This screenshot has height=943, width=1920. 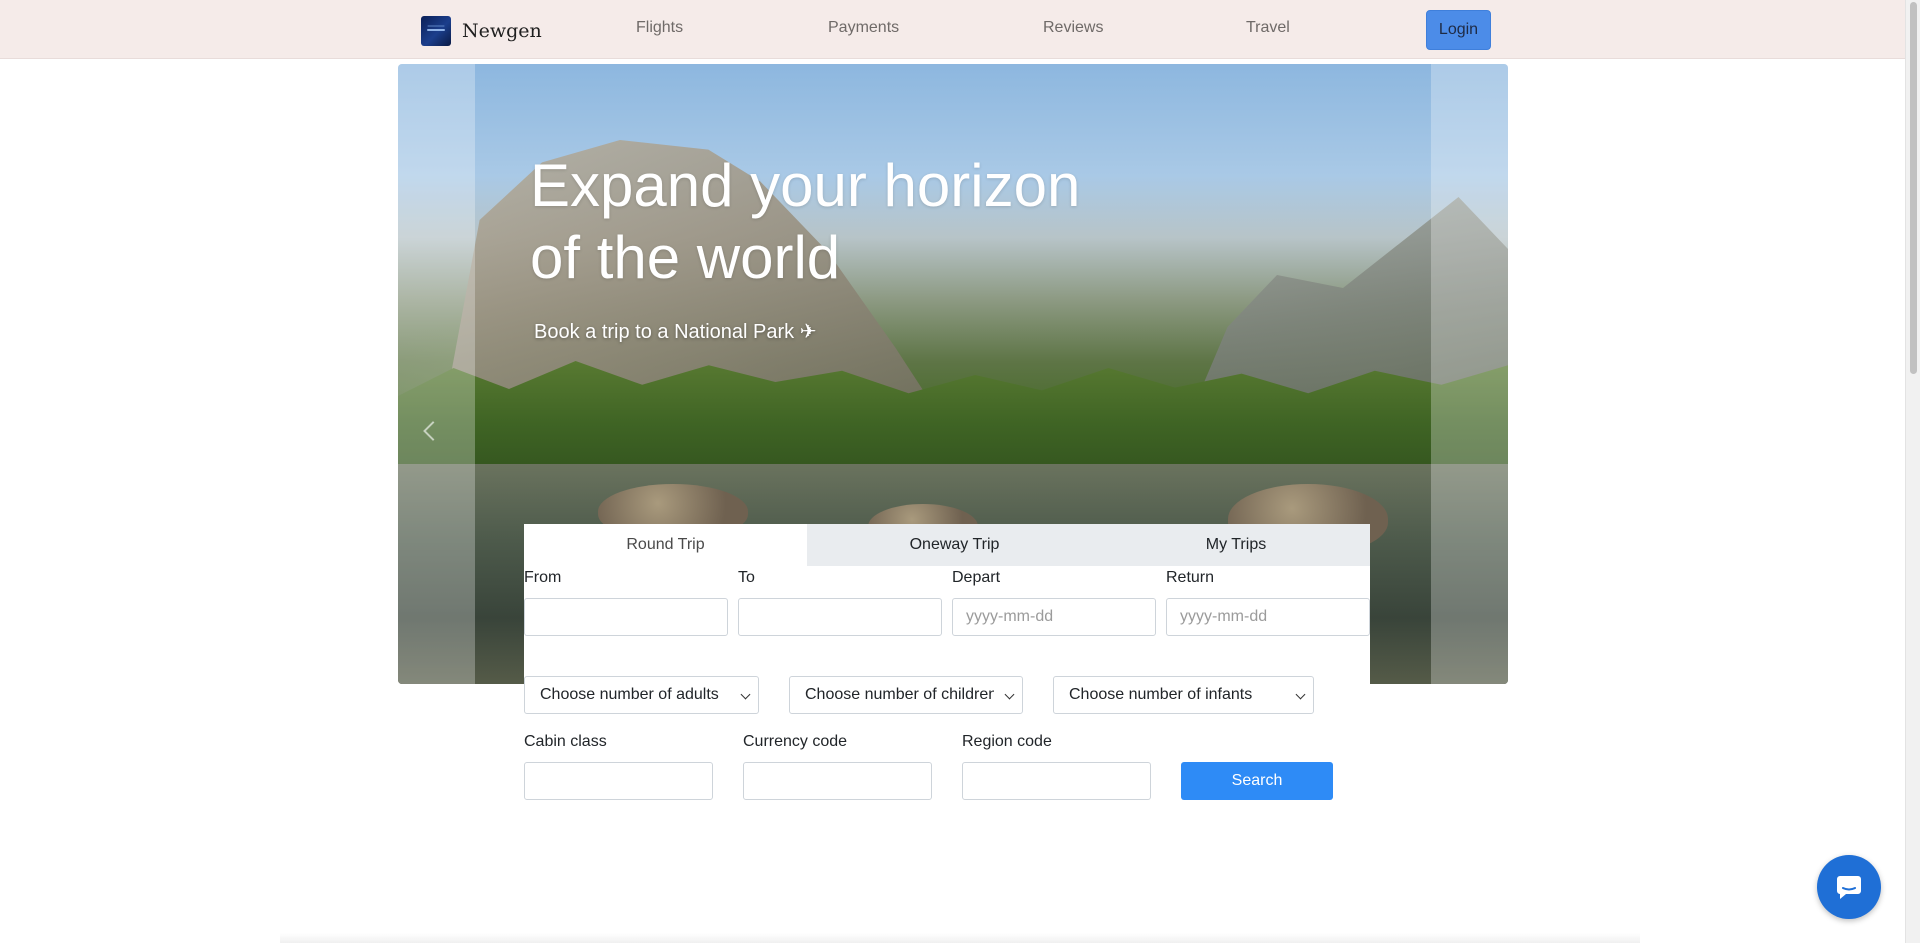 What do you see at coordinates (618, 781) in the screenshot?
I see `cabin-class-input` at bounding box center [618, 781].